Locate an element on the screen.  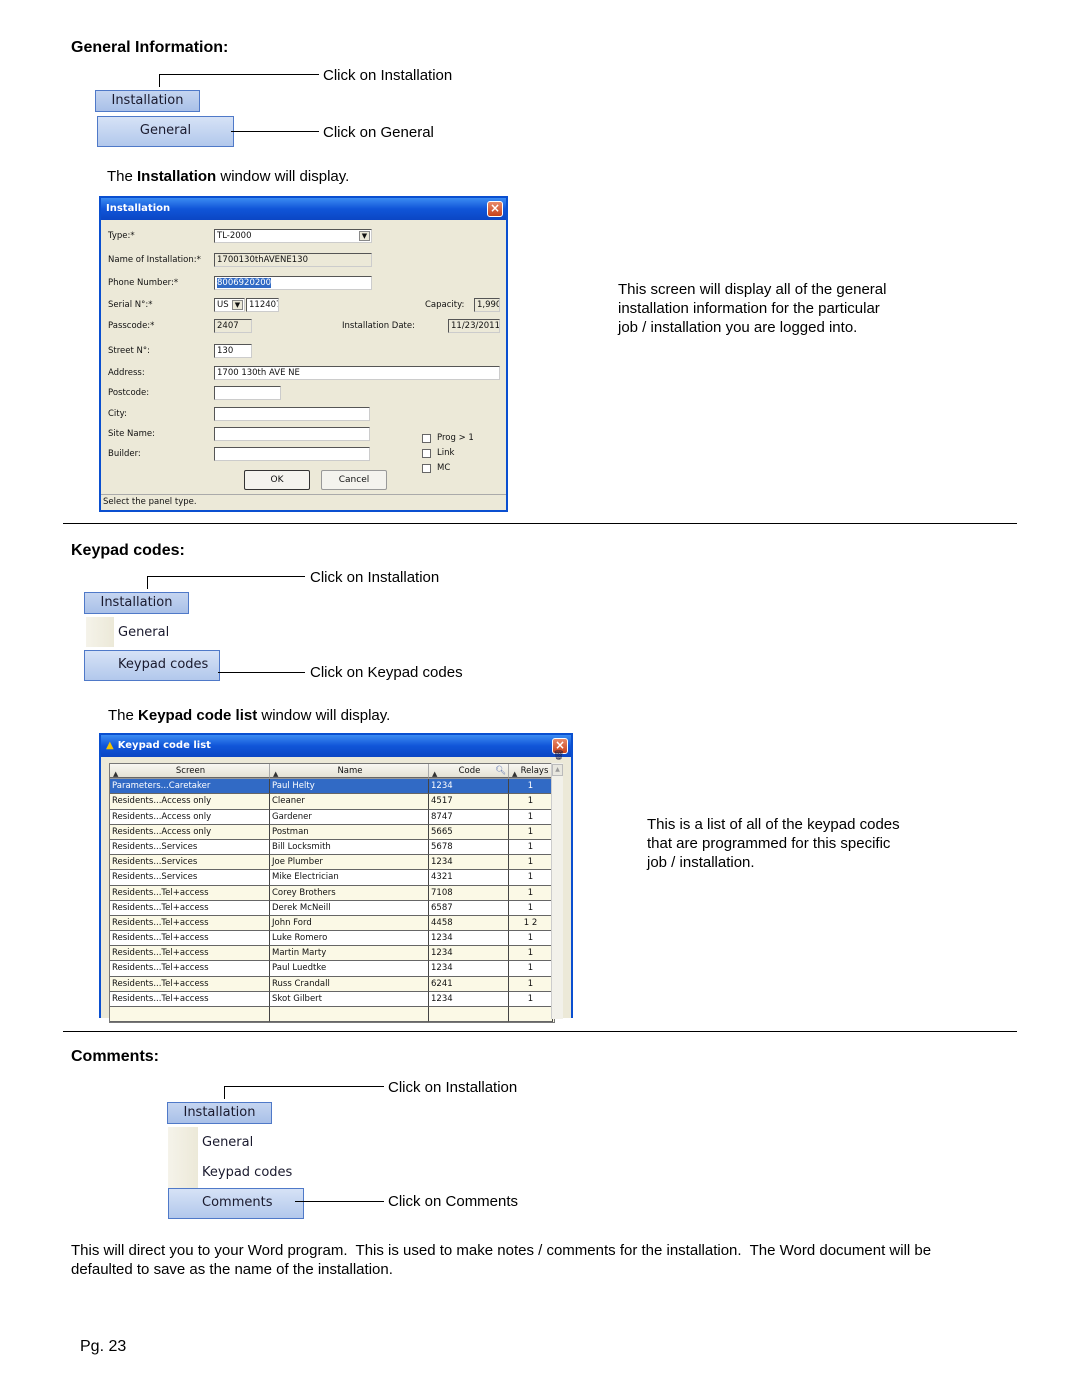
table-row: Residents...Services Bill Locksmith 5678 1 is located at coordinates (332, 847).